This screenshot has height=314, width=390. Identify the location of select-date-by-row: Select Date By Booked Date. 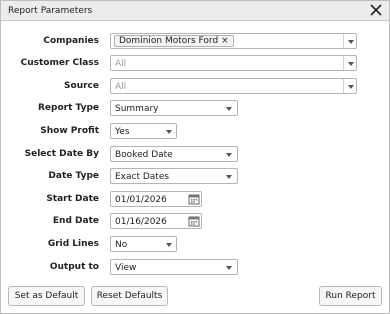
(195, 154).